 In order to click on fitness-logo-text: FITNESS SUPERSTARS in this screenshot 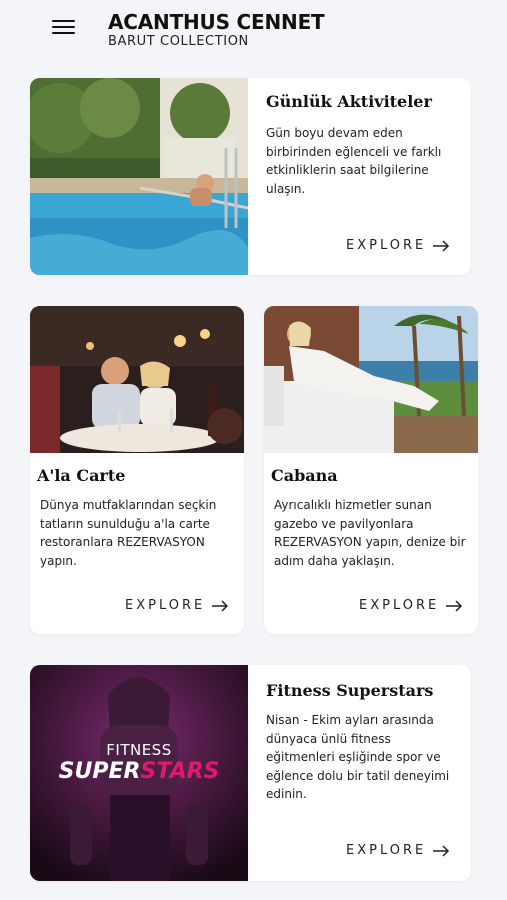, I will do `click(139, 762)`.